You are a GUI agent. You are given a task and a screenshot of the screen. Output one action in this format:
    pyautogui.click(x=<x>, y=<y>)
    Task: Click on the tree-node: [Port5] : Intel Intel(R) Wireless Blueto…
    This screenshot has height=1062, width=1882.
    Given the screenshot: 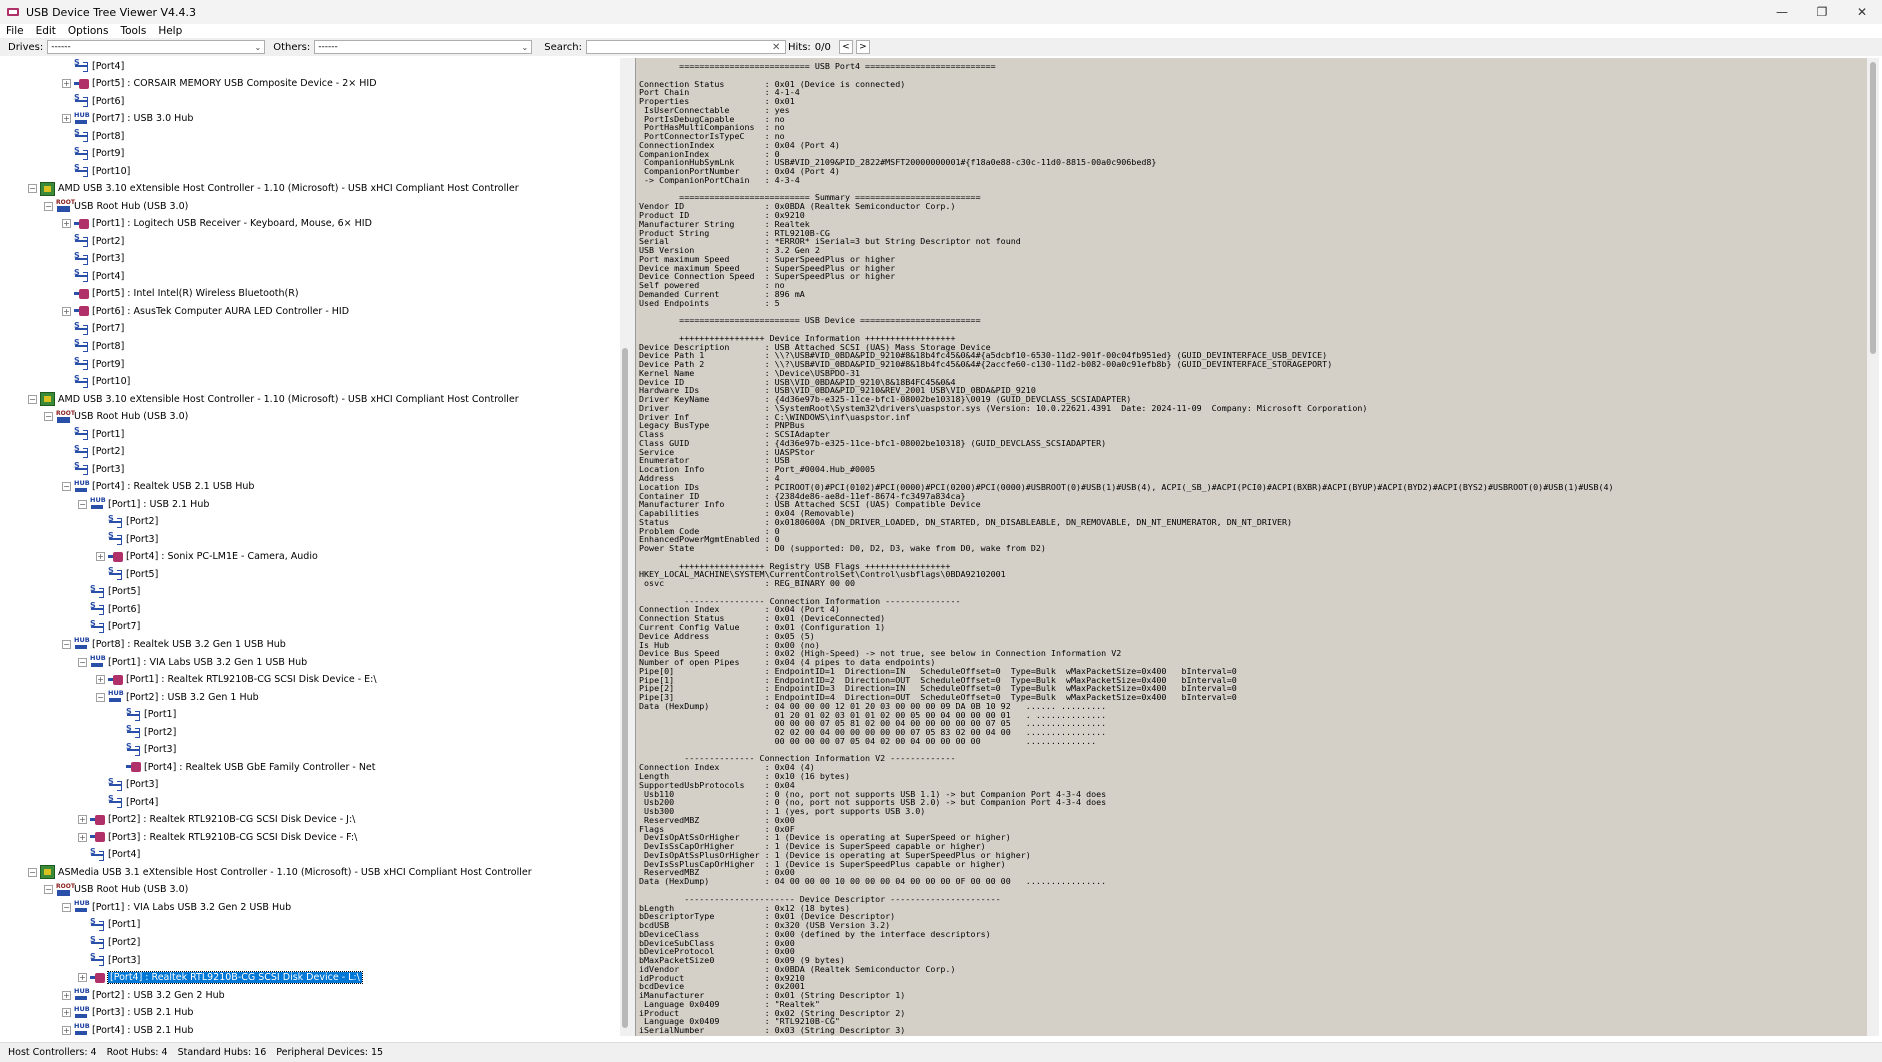 What is the action you would take?
    pyautogui.click(x=180, y=294)
    